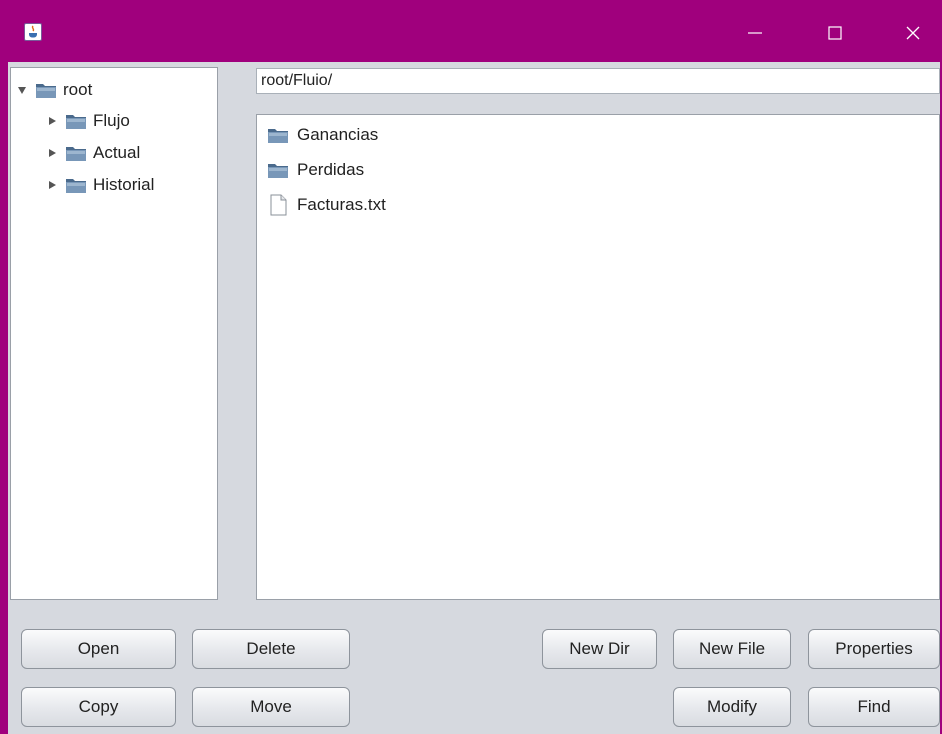 Image resolution: width=942 pixels, height=734 pixels. I want to click on list-item-ganancias: Ganancias, so click(322, 135).